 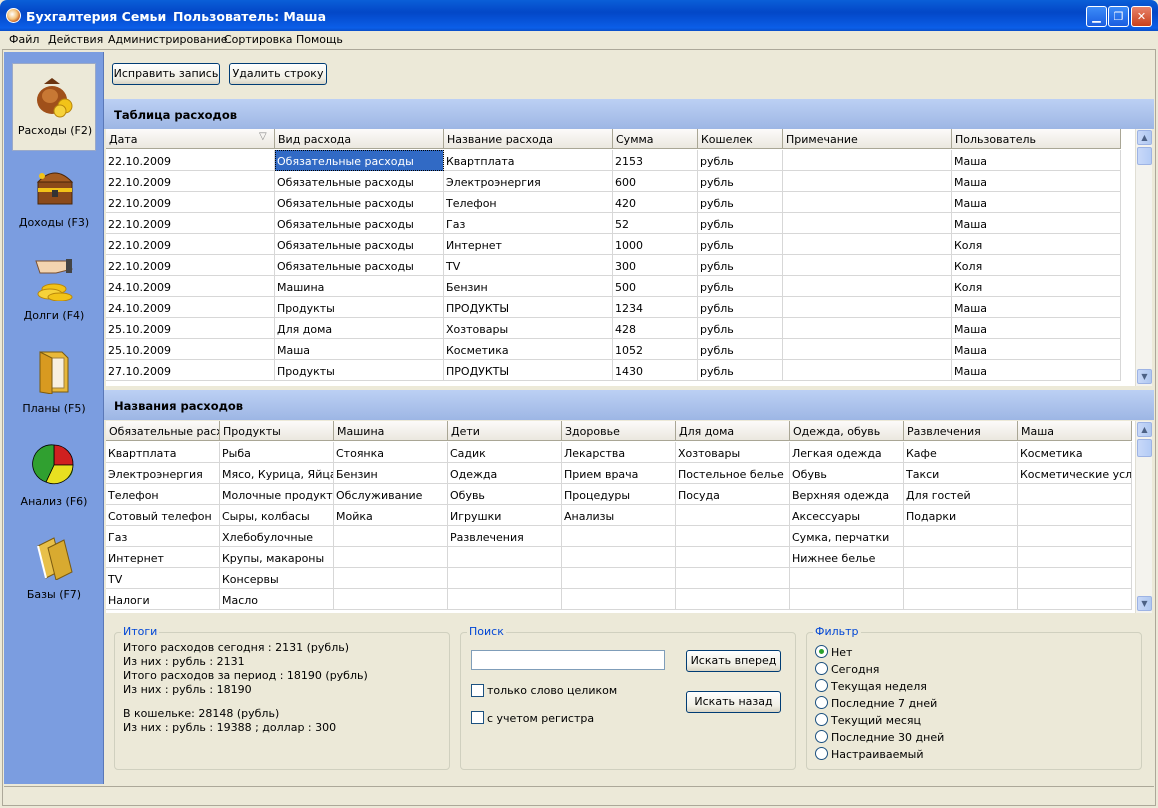 I want to click on table-cell: Игрушки, so click(x=505, y=515).